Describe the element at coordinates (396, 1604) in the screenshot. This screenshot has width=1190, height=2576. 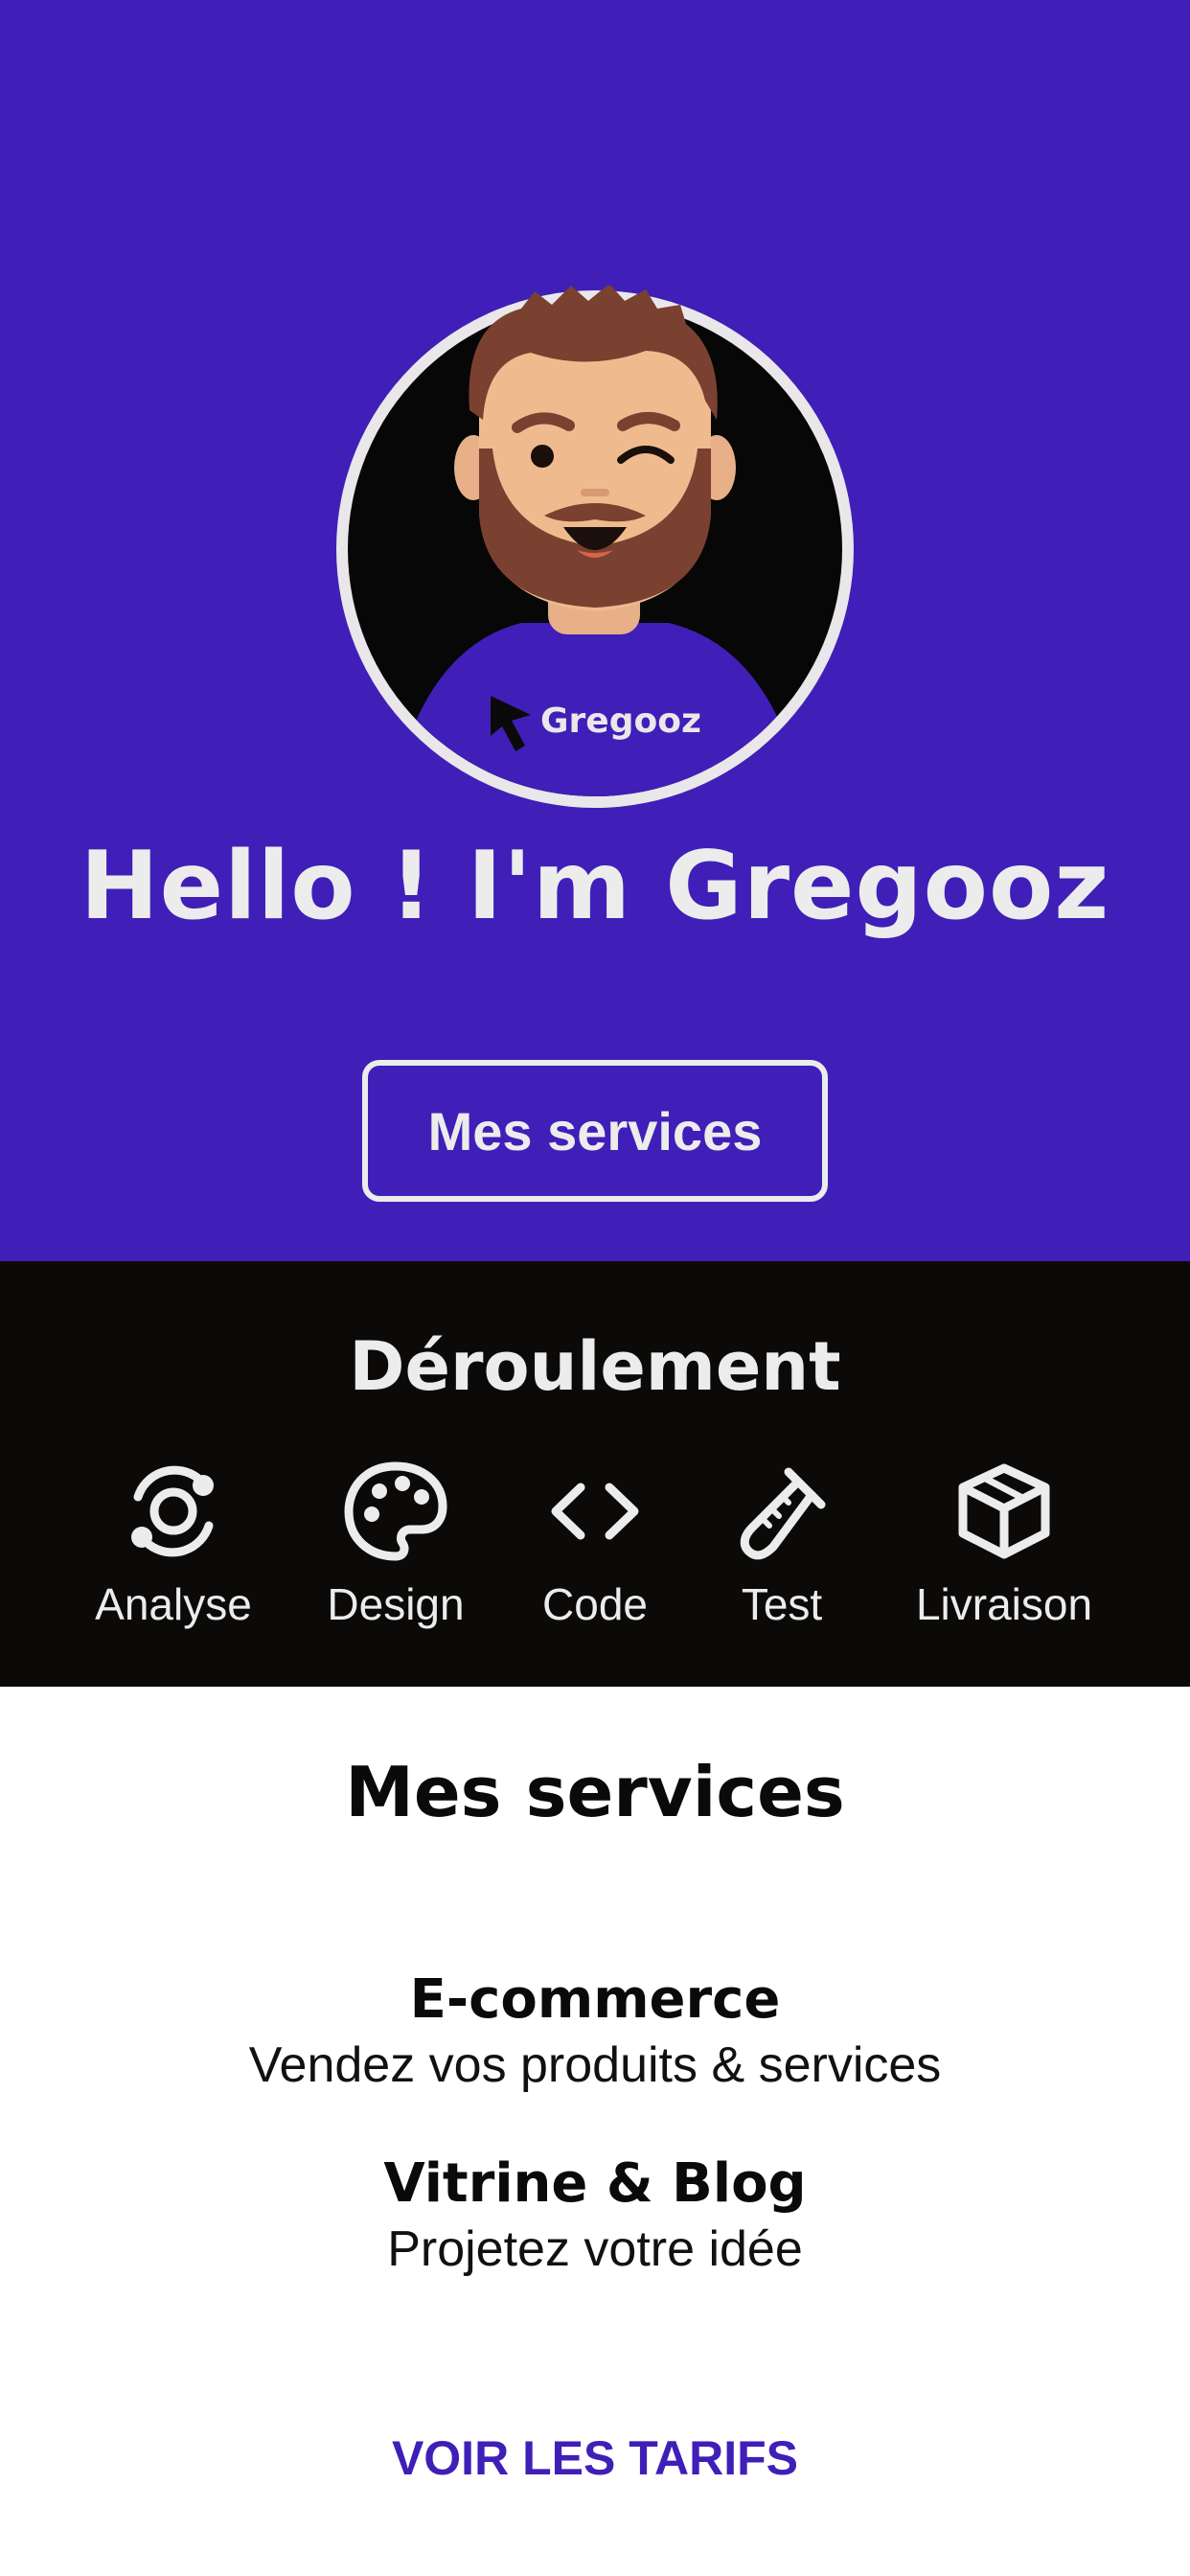
I see `step-label: Design` at that location.